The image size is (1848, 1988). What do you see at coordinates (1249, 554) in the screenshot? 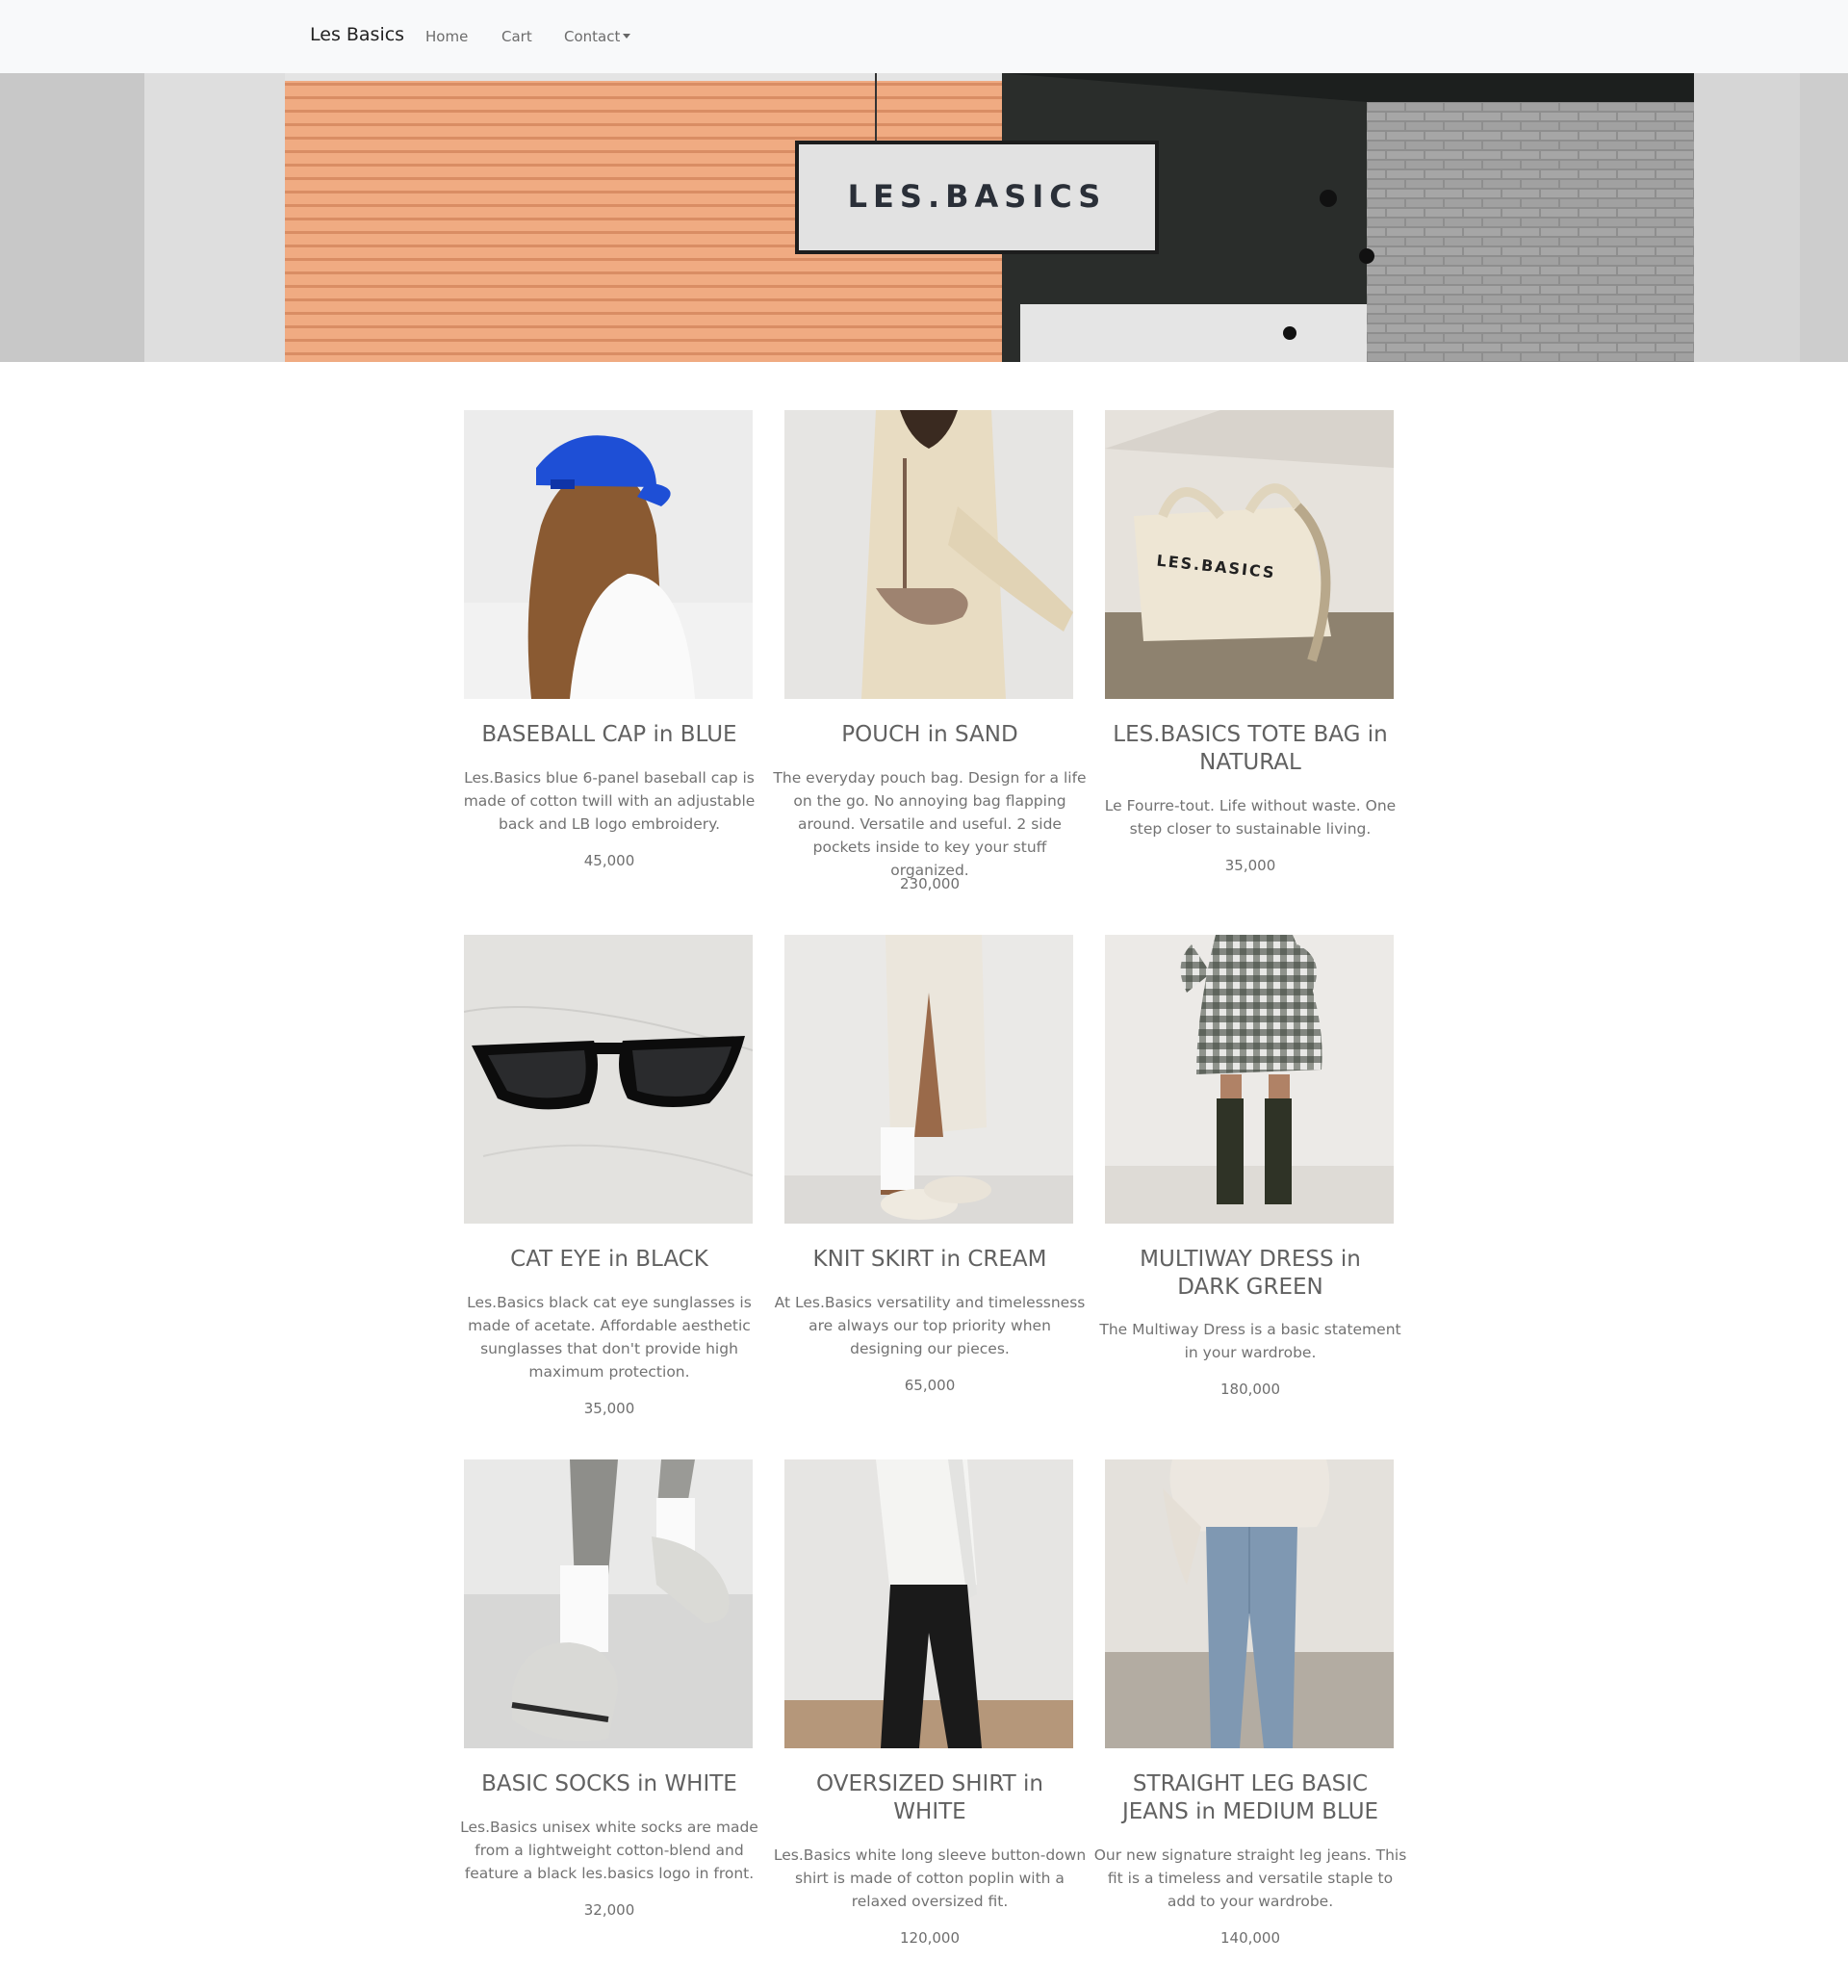
I see `product-image: LES.BASICS` at bounding box center [1249, 554].